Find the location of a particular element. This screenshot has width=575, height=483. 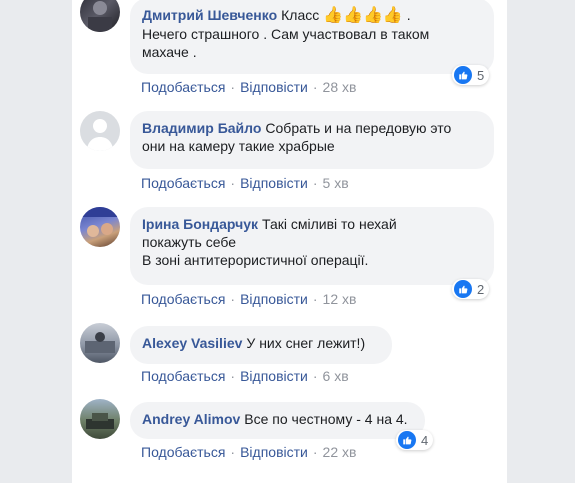

comment-actions: Подобається · Відповісти · 6 хв is located at coordinates (245, 376).